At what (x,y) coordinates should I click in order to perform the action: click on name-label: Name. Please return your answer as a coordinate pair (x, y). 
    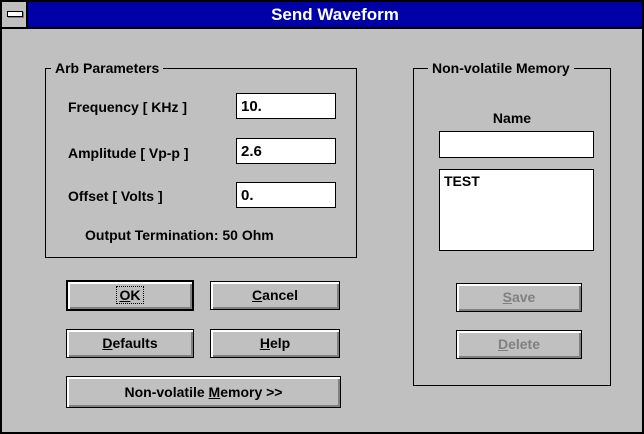
    Looking at the image, I should click on (512, 118).